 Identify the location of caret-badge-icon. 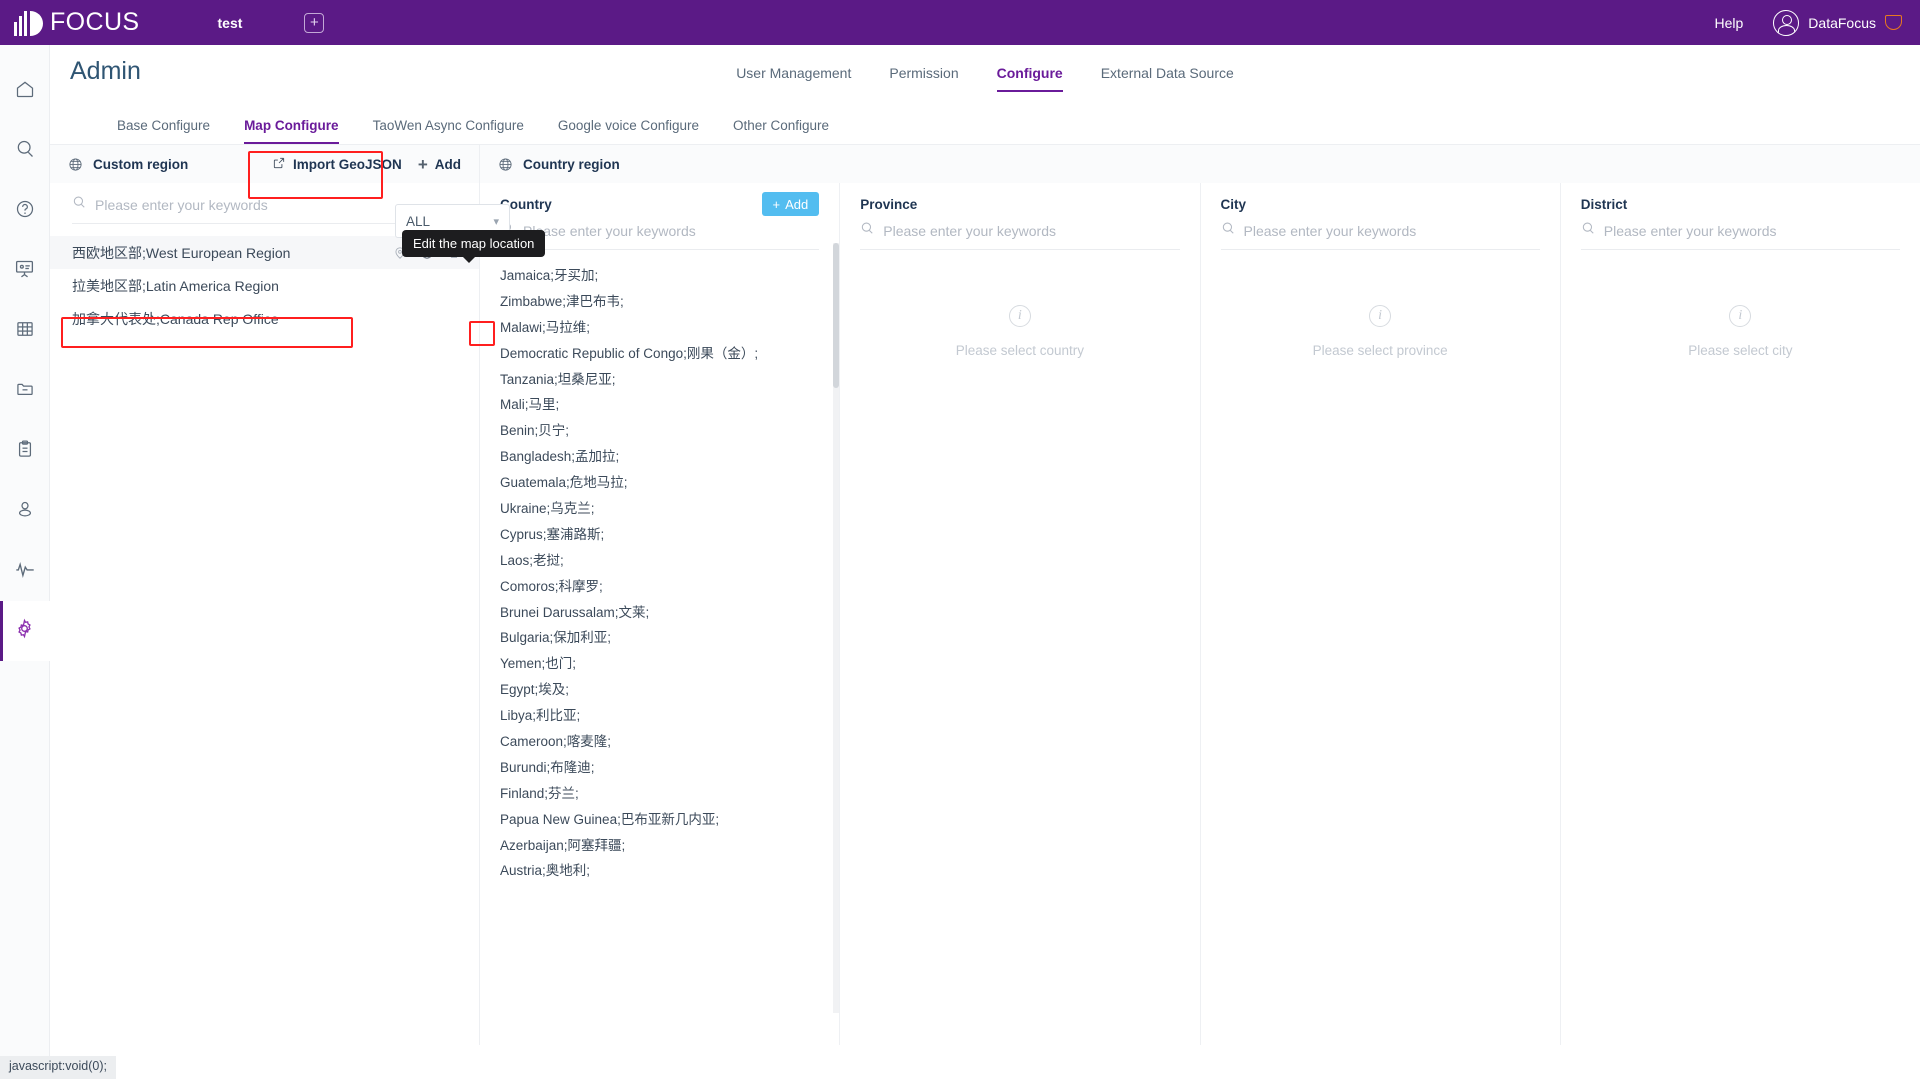
(1893, 22).